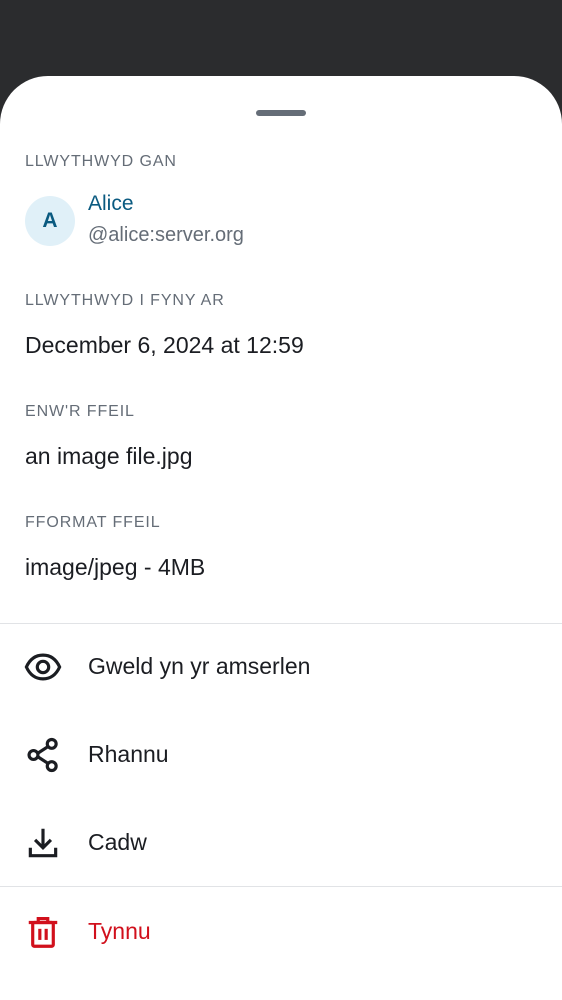  Describe the element at coordinates (101, 161) in the screenshot. I see `sender-section-label: LLWYTHWYD GAN` at that location.